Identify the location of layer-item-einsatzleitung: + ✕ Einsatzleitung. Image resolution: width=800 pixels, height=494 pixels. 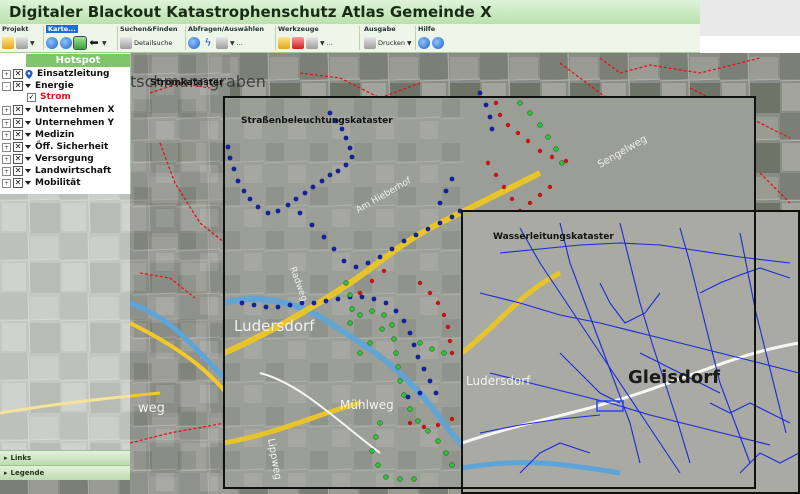
(55, 74).